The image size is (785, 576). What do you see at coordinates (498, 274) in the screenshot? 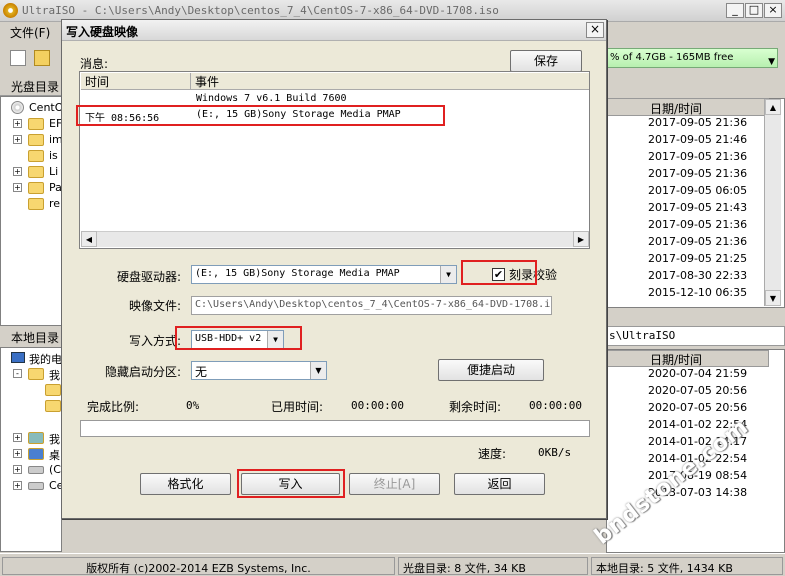
I see `verify-checkbox: ✔` at bounding box center [498, 274].